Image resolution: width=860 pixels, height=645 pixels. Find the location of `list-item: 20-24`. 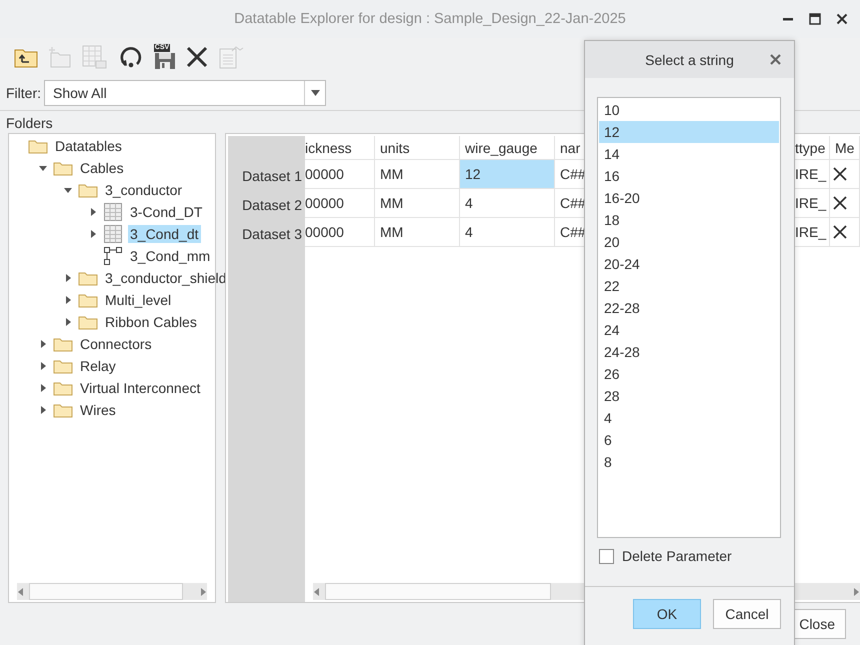

list-item: 20-24 is located at coordinates (689, 264).